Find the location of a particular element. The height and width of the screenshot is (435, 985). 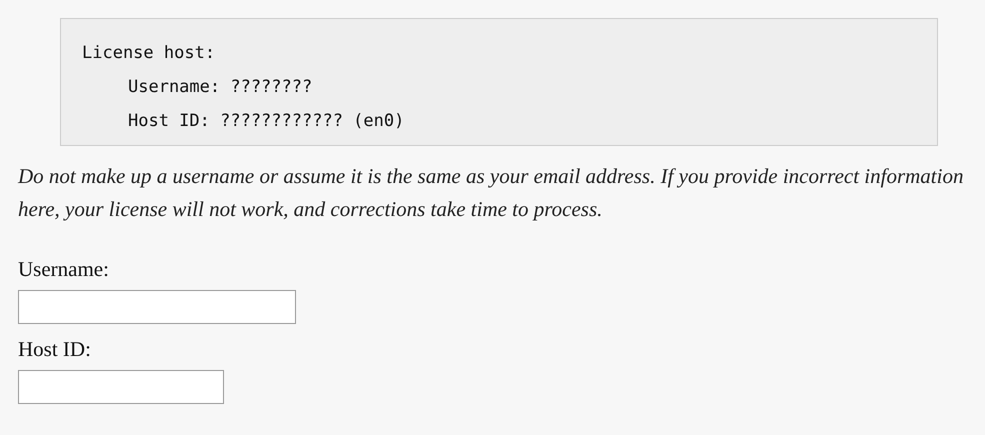

code-line: License host: is located at coordinates (149, 53).